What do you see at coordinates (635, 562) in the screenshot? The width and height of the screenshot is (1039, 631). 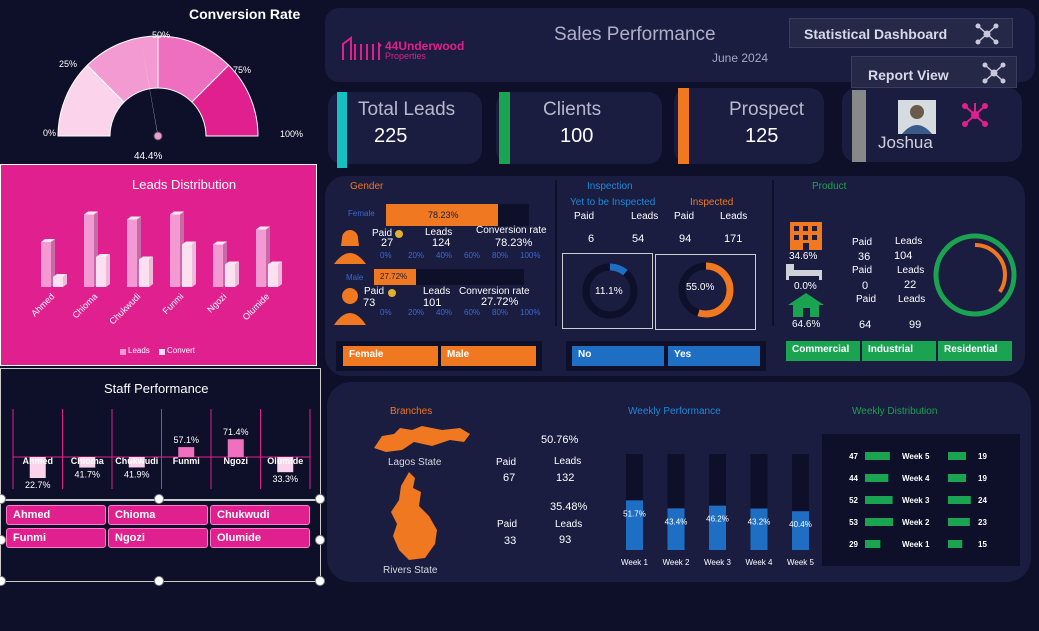 I see `weekly-perf-category: Week 1` at bounding box center [635, 562].